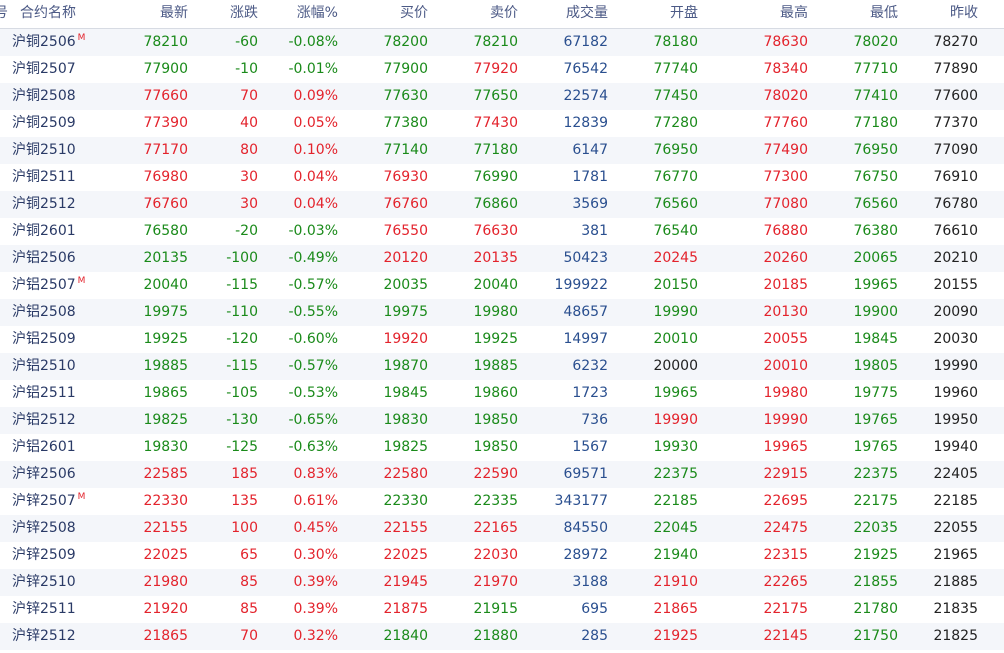 Image resolution: width=1004 pixels, height=653 pixels. Describe the element at coordinates (585, 339) in the screenshot. I see `volume-cell: 14997` at that location.